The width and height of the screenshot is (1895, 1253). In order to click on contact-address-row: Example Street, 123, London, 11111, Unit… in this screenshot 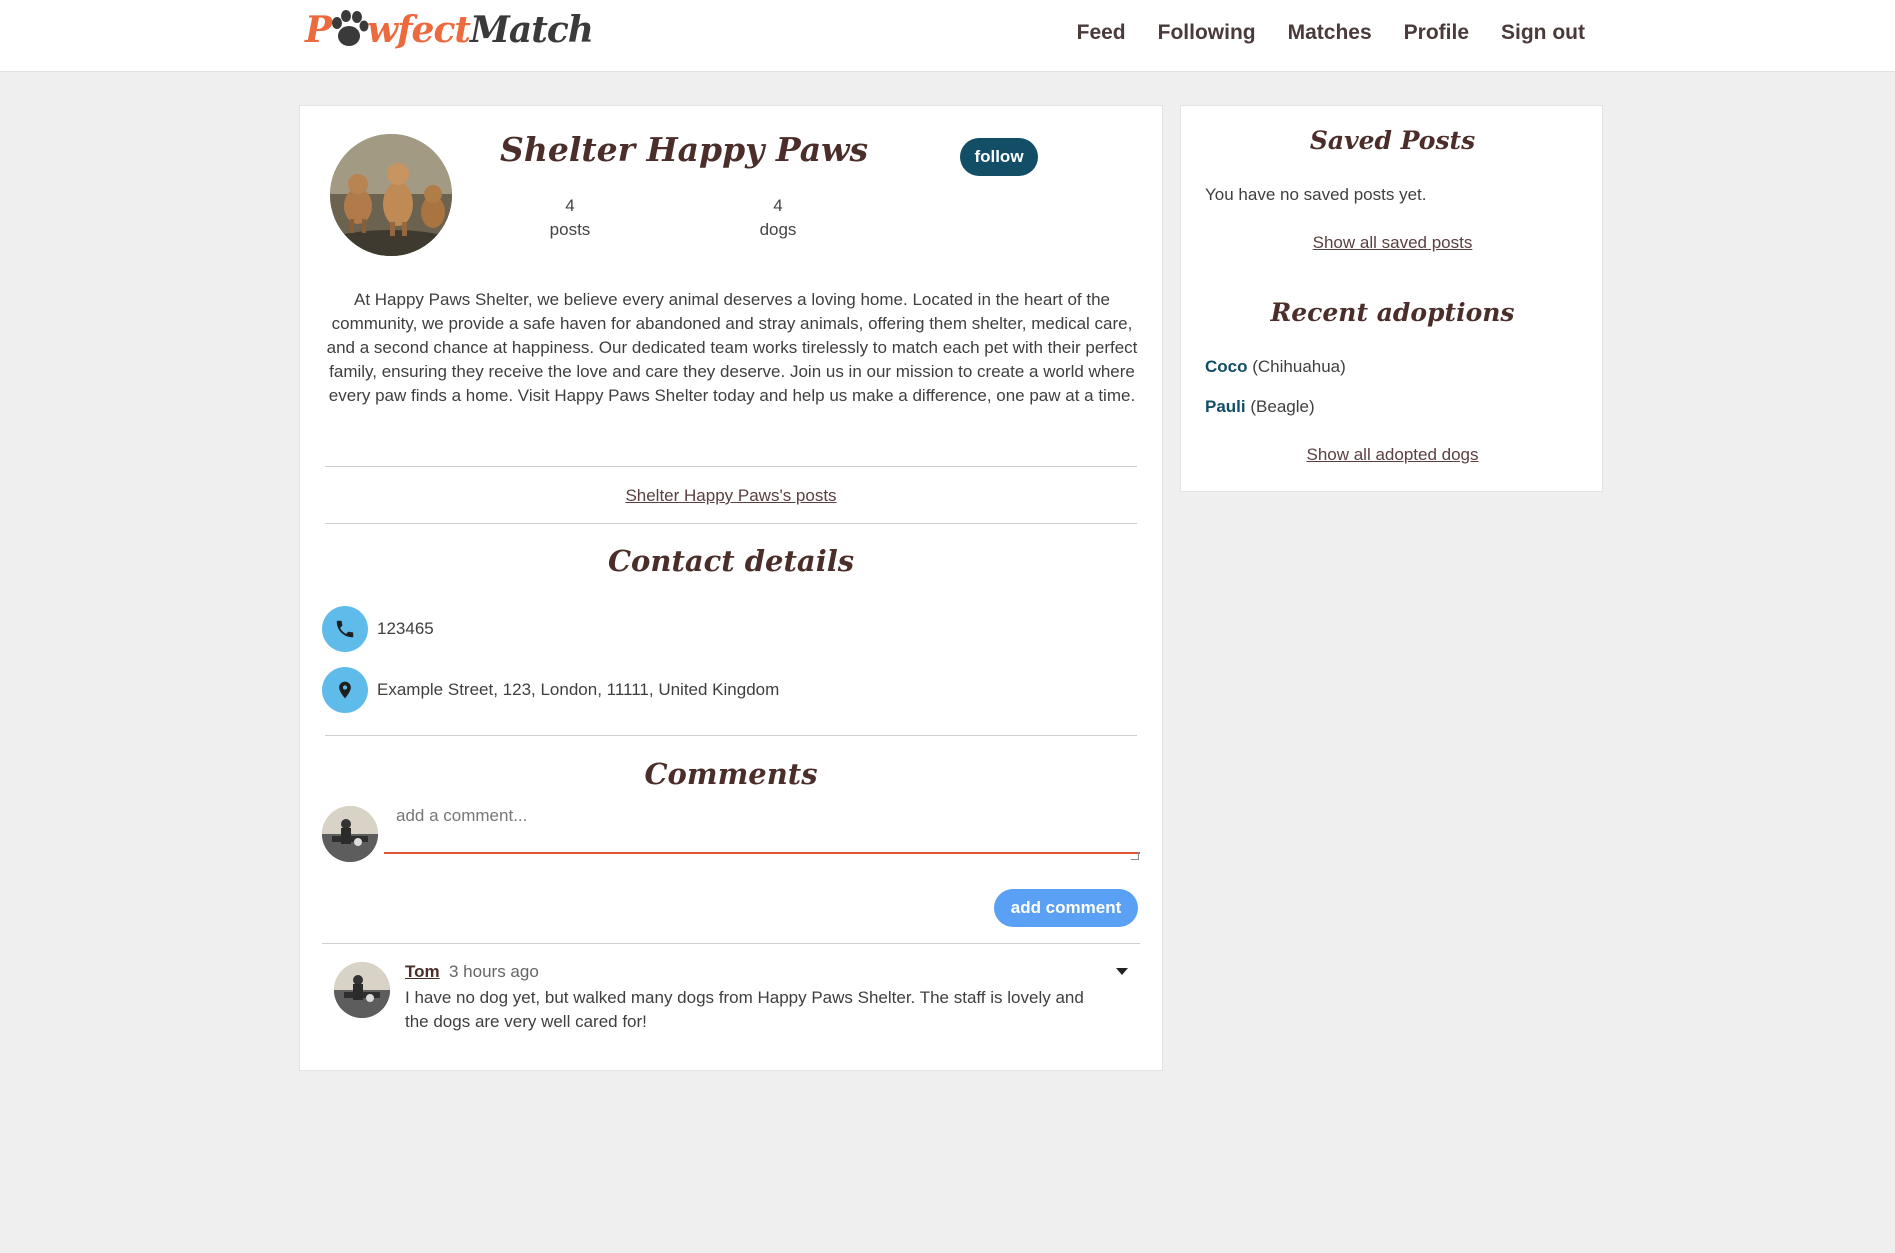, I will do `click(550, 690)`.